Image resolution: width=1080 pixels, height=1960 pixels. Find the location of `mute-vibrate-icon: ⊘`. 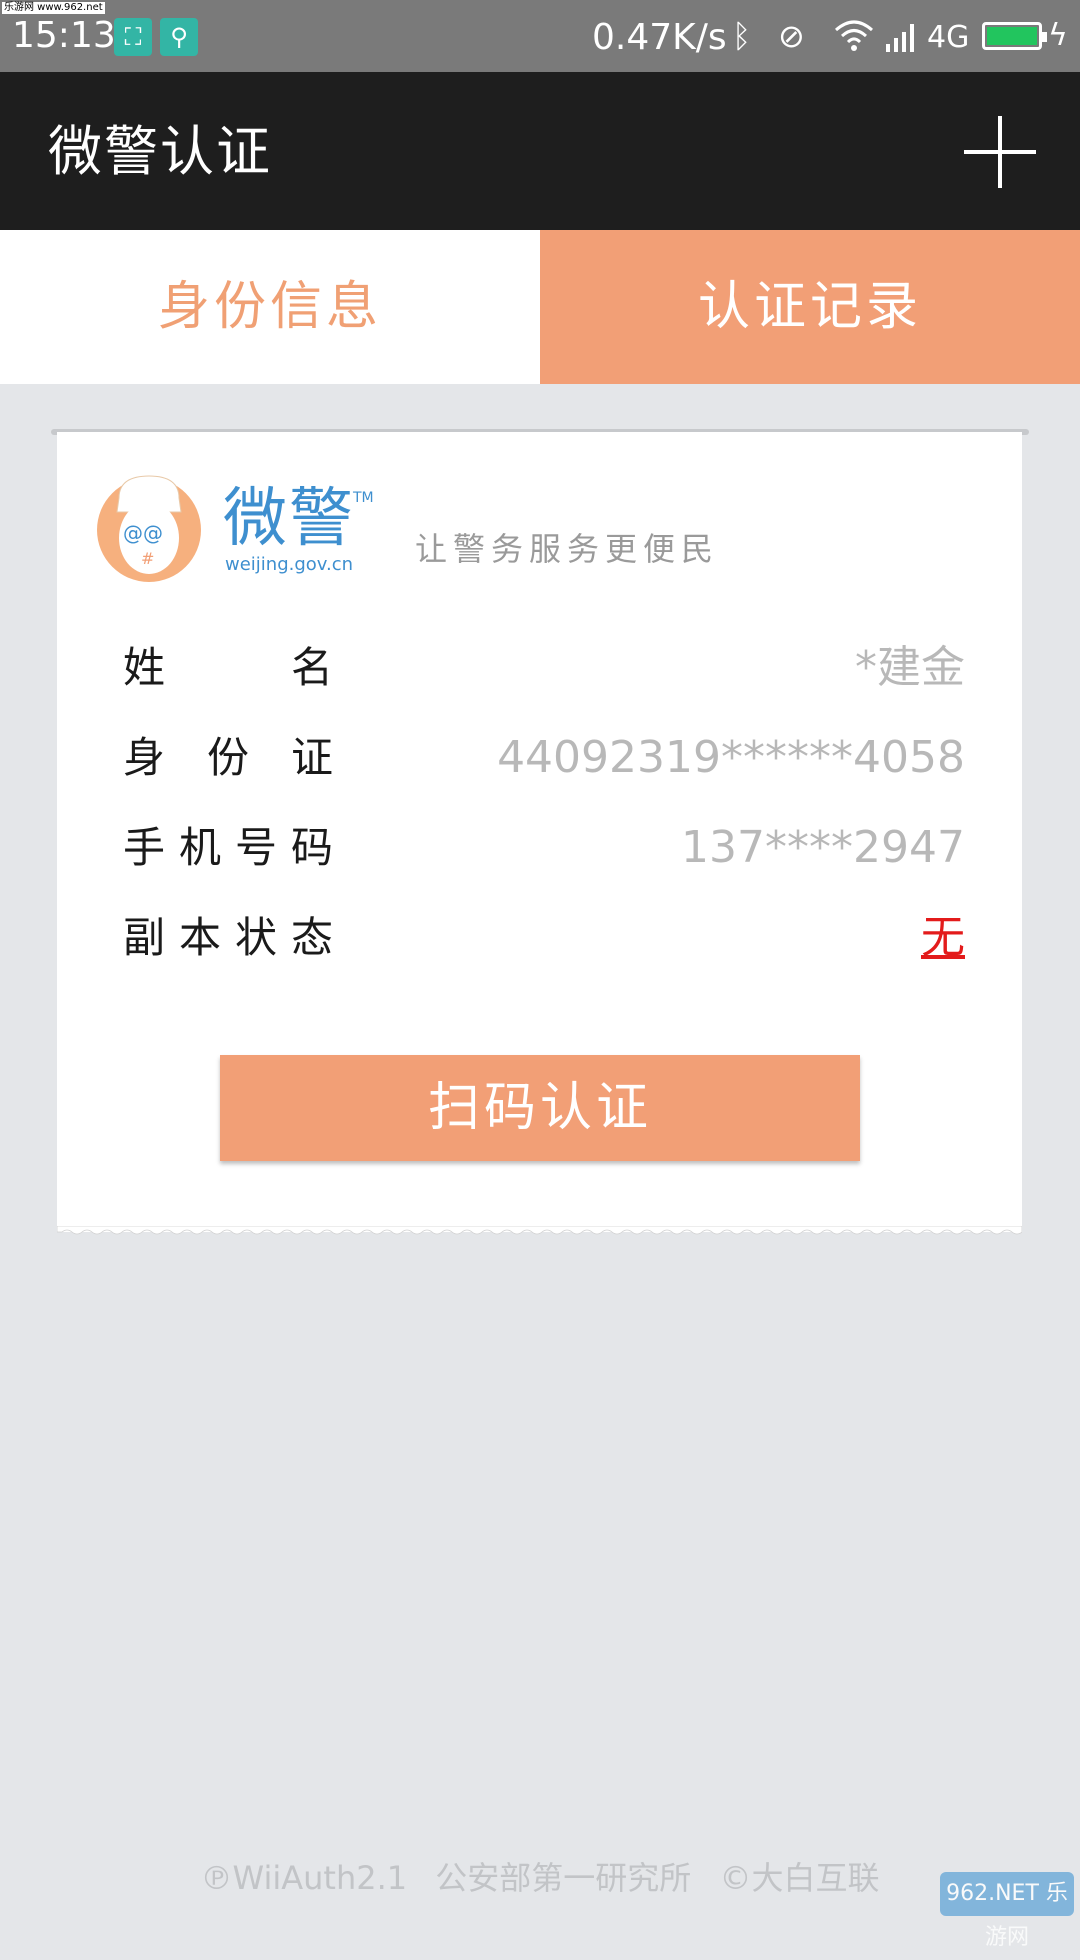

mute-vibrate-icon: ⊘ is located at coordinates (791, 36).